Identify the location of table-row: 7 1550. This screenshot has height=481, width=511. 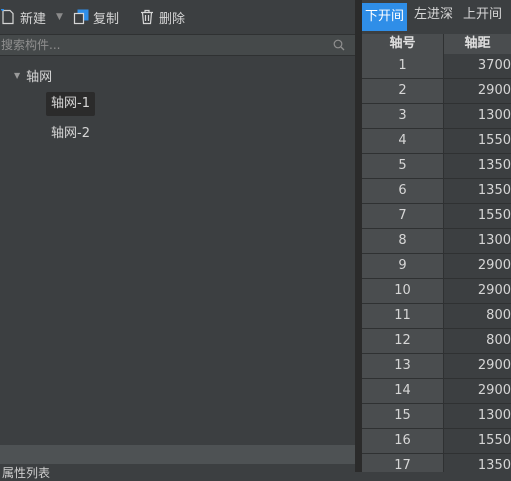
(436, 216).